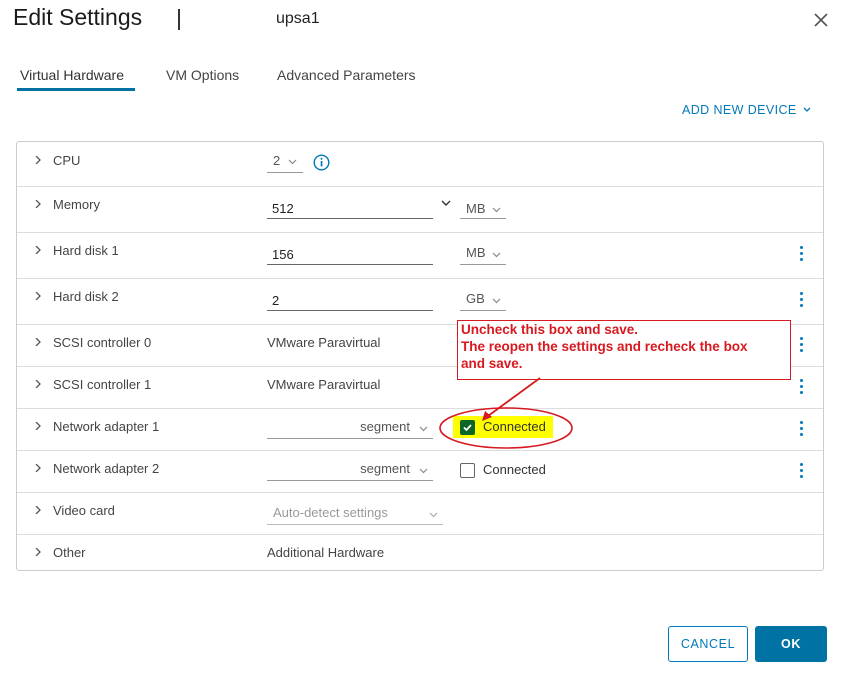  I want to click on network-adapter-1-value: segment, so click(385, 426).